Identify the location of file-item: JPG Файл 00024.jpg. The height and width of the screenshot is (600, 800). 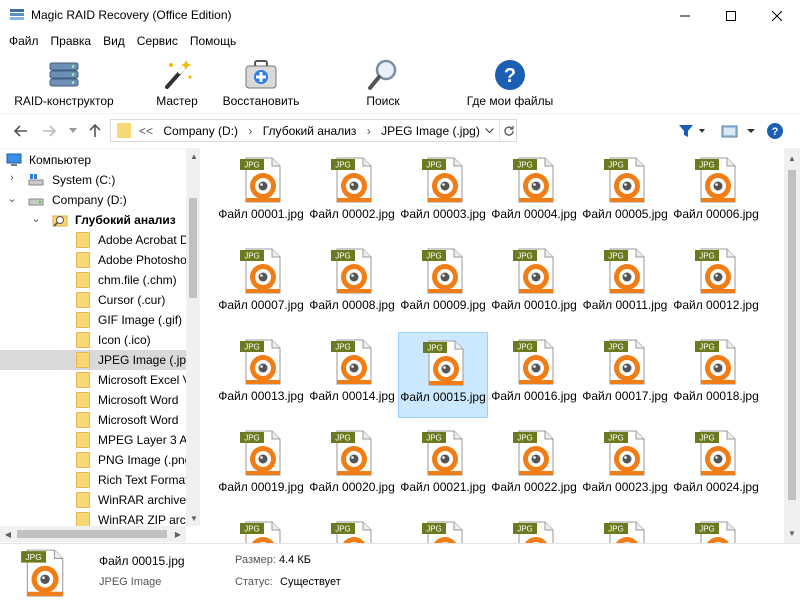
(716, 466).